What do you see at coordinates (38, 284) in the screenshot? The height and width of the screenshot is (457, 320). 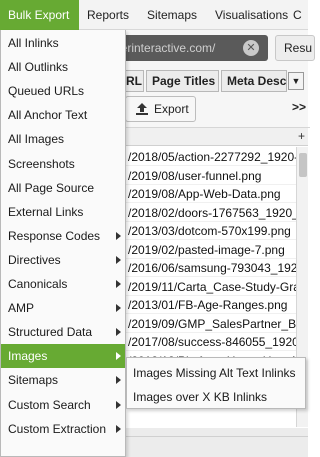 I see `menu-item-label: Canonicals` at bounding box center [38, 284].